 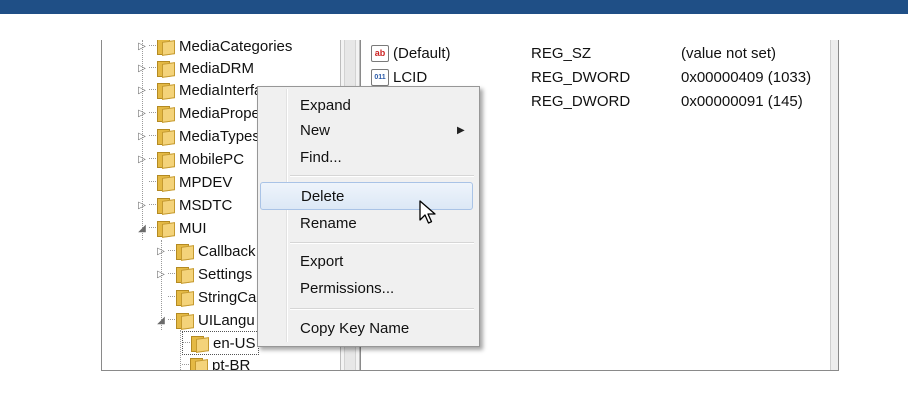 I want to click on tree-node: ▷ MediaTypes, so click(x=198, y=136).